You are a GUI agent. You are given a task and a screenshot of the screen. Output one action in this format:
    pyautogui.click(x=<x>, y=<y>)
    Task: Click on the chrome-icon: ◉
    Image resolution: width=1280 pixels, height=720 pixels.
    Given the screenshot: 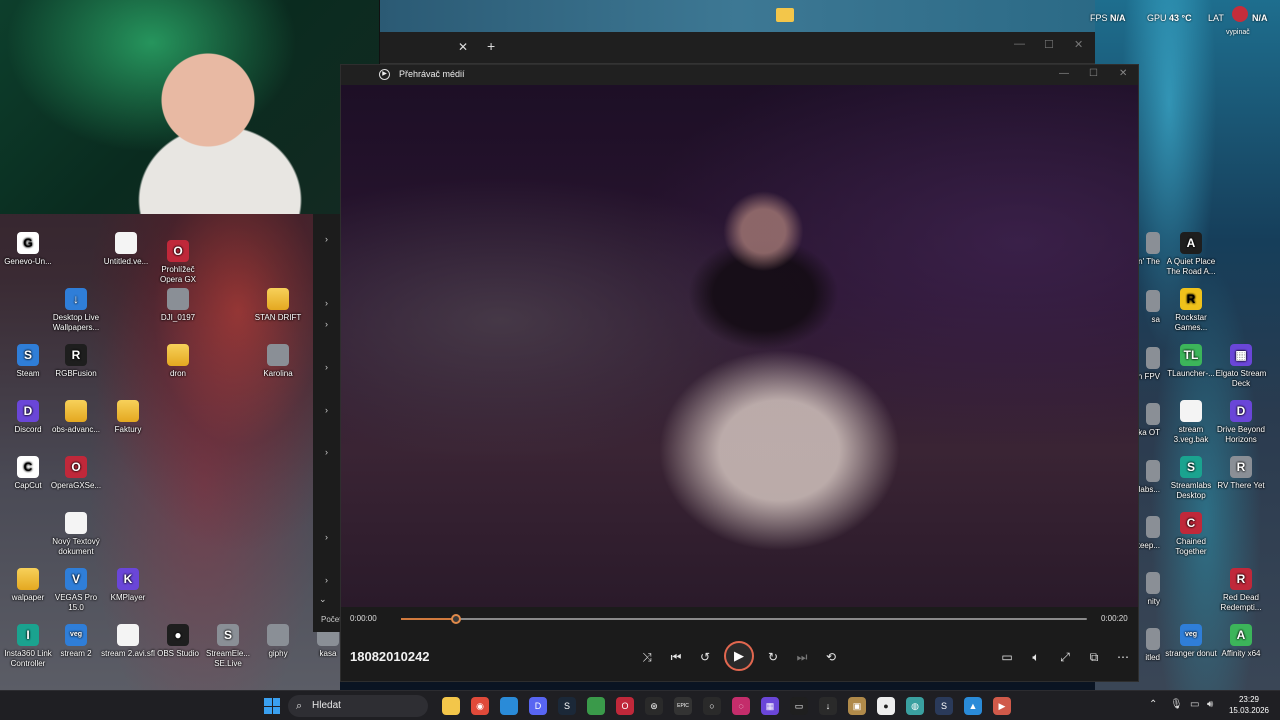 What is the action you would take?
    pyautogui.click(x=480, y=706)
    